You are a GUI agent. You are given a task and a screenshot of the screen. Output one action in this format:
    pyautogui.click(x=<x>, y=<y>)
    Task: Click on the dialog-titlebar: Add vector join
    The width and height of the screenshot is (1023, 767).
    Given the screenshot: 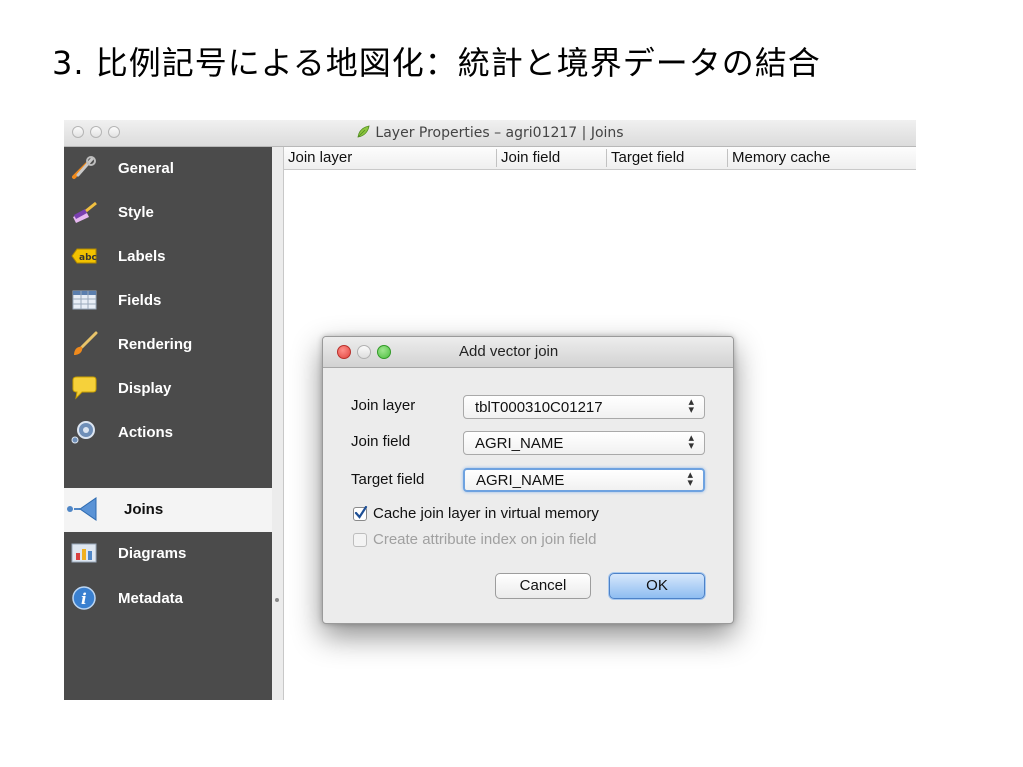 What is the action you would take?
    pyautogui.click(x=528, y=352)
    